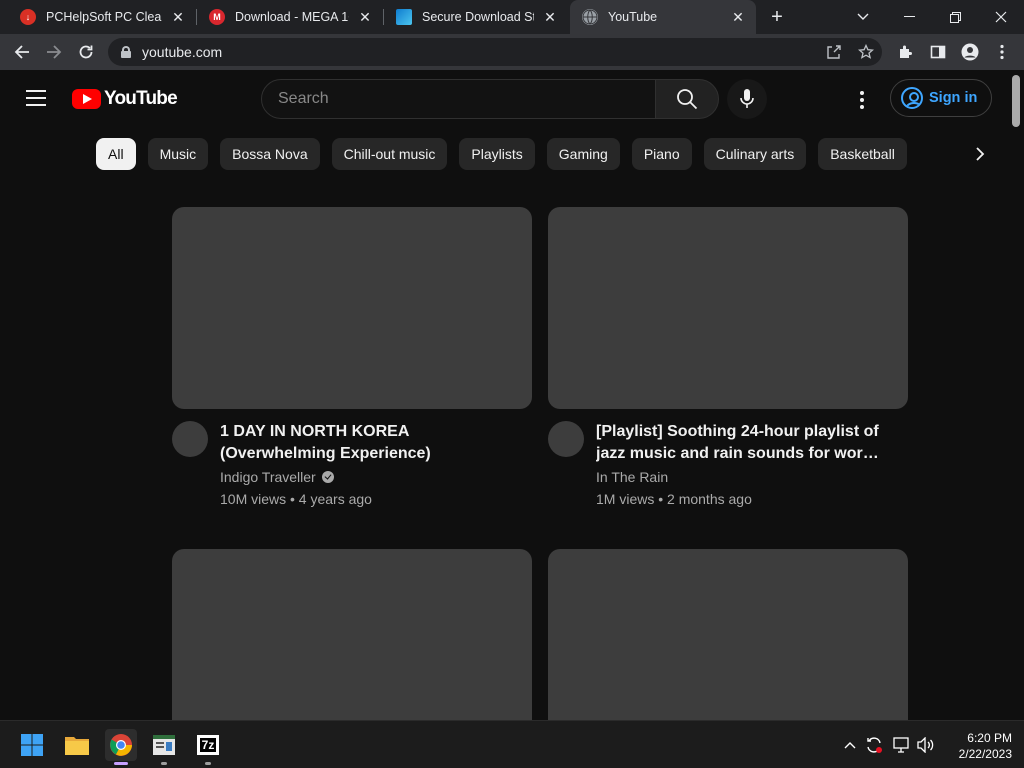 The width and height of the screenshot is (1024, 768). Describe the element at coordinates (182, 52) in the screenshot. I see `address-url: youtube.com` at that location.